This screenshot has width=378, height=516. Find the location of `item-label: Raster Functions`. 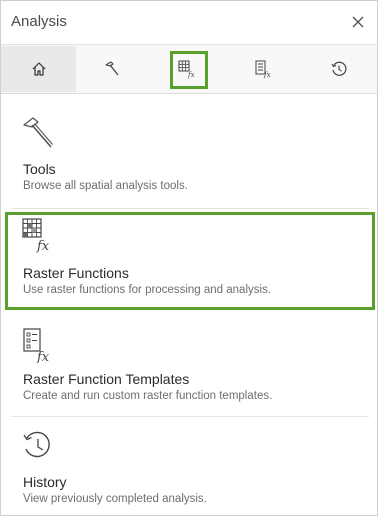

item-label: Raster Functions is located at coordinates (76, 273).